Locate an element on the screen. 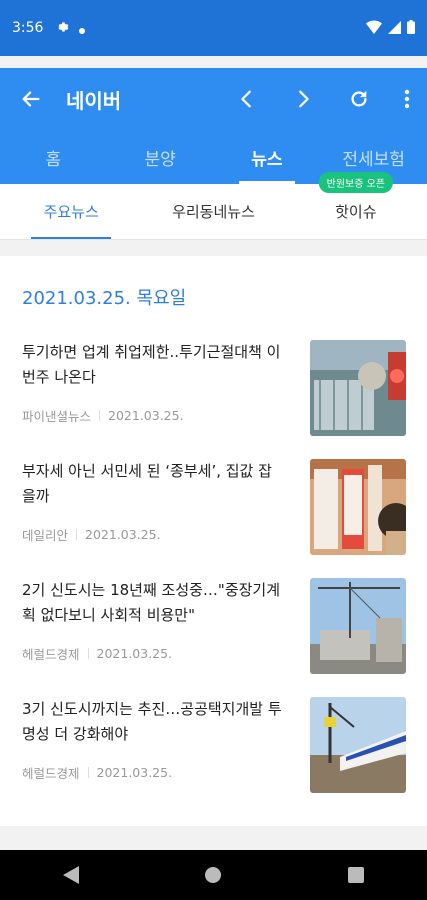  news-title: 투기하면 업계 취업제한..투기근절대책 이번주 나온다 is located at coordinates (151, 364).